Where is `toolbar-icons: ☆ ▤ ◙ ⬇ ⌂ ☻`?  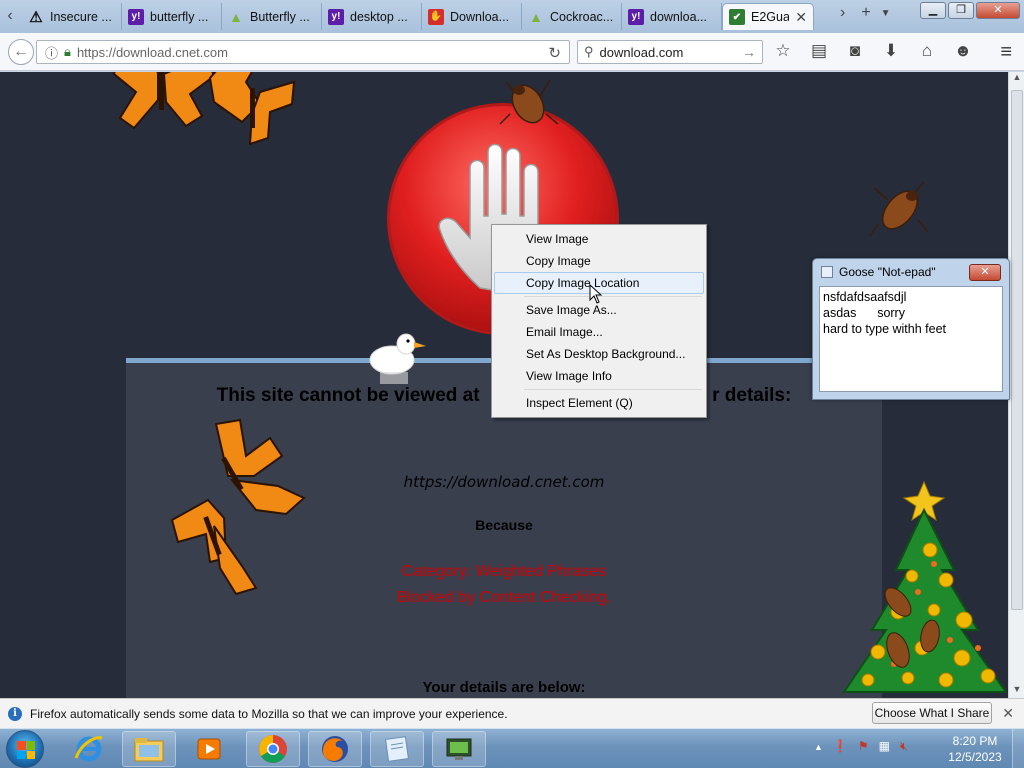 toolbar-icons: ☆ ▤ ◙ ⬇ ⌂ ☻ is located at coordinates (873, 51).